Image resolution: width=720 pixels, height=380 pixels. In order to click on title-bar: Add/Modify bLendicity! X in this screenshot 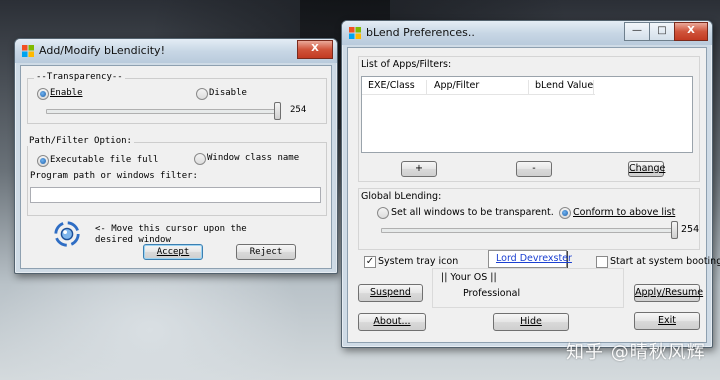, I will do `click(176, 51)`.